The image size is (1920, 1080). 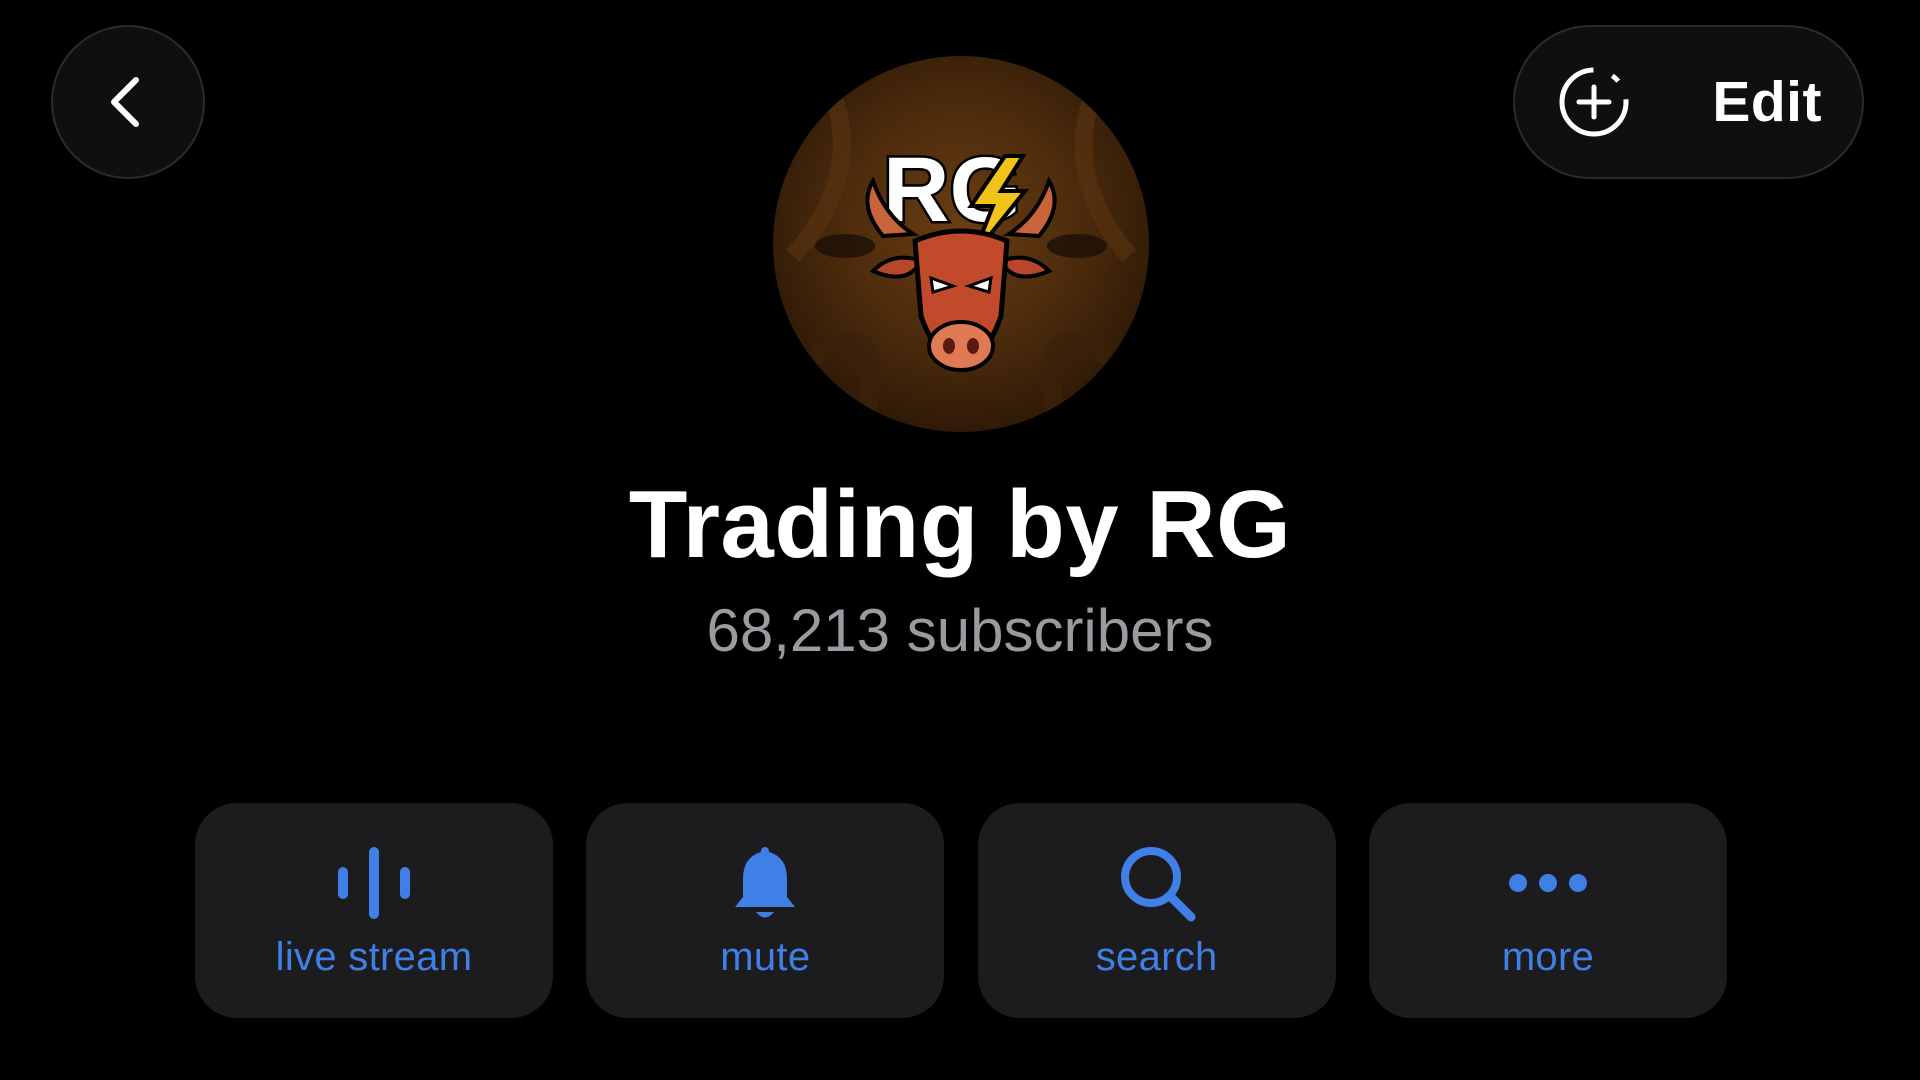 I want to click on search-button: search, so click(x=1156, y=910).